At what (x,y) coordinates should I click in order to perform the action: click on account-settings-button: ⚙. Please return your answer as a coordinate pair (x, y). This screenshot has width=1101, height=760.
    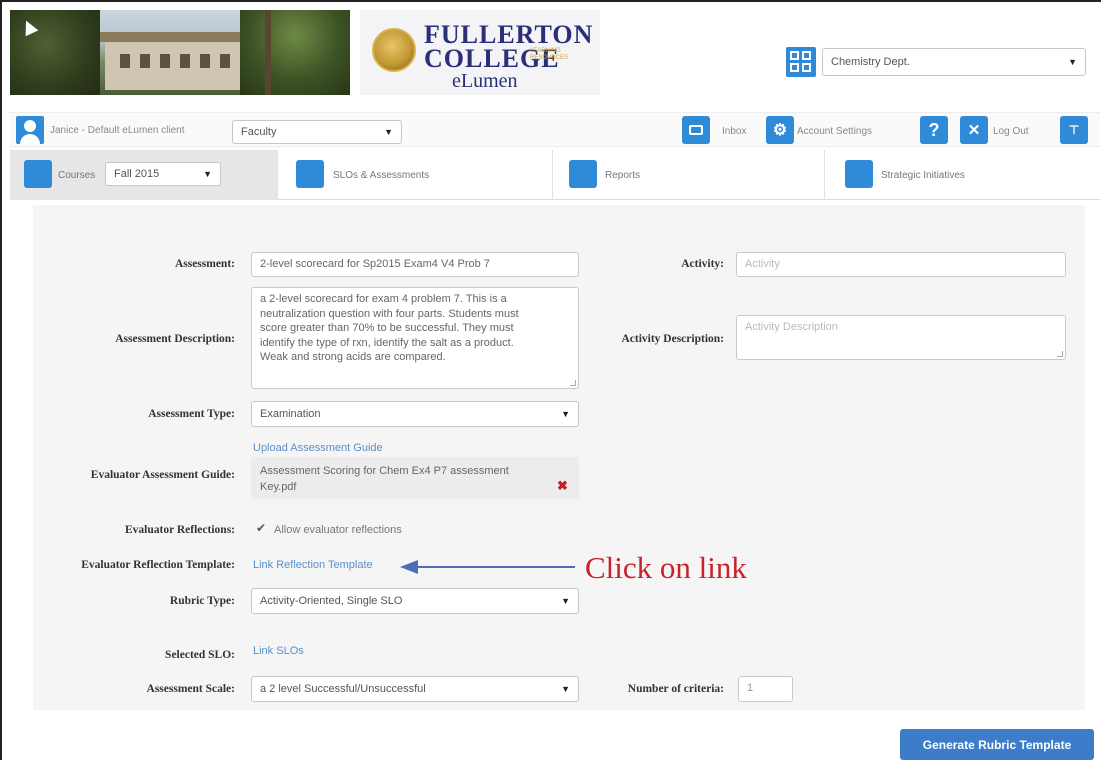
    Looking at the image, I should click on (780, 130).